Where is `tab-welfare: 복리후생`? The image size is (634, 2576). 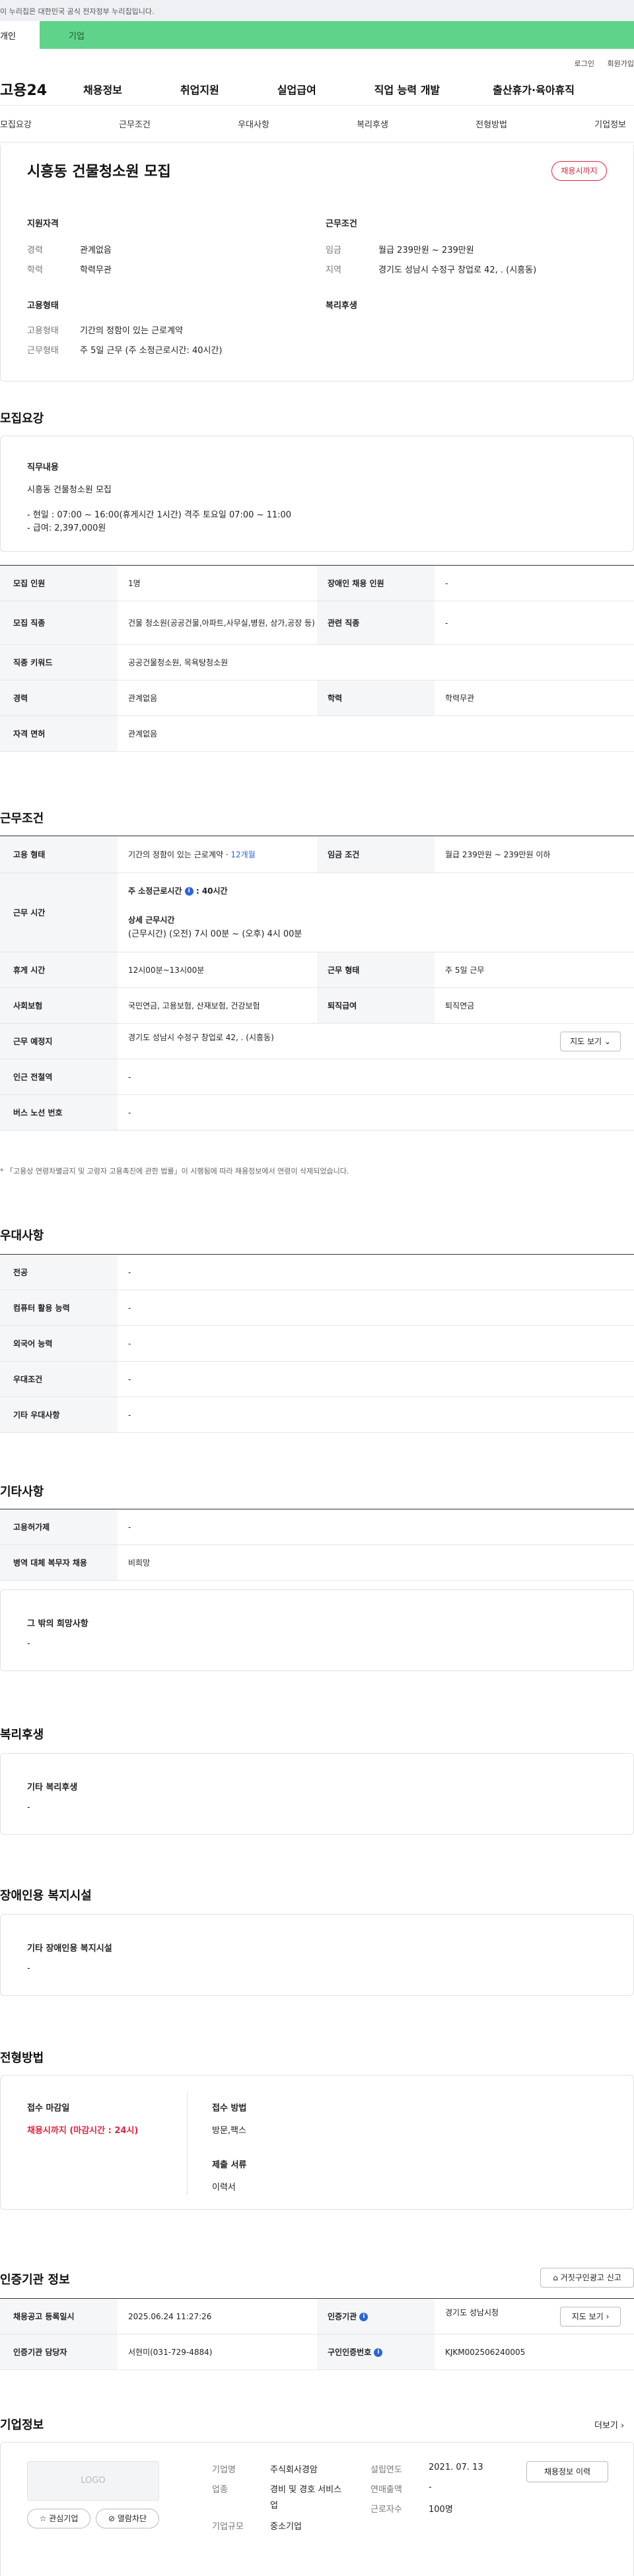 tab-welfare: 복리후생 is located at coordinates (372, 123).